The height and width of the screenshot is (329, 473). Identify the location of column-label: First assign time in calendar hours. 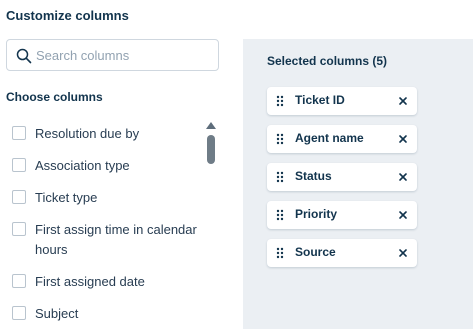
(116, 239).